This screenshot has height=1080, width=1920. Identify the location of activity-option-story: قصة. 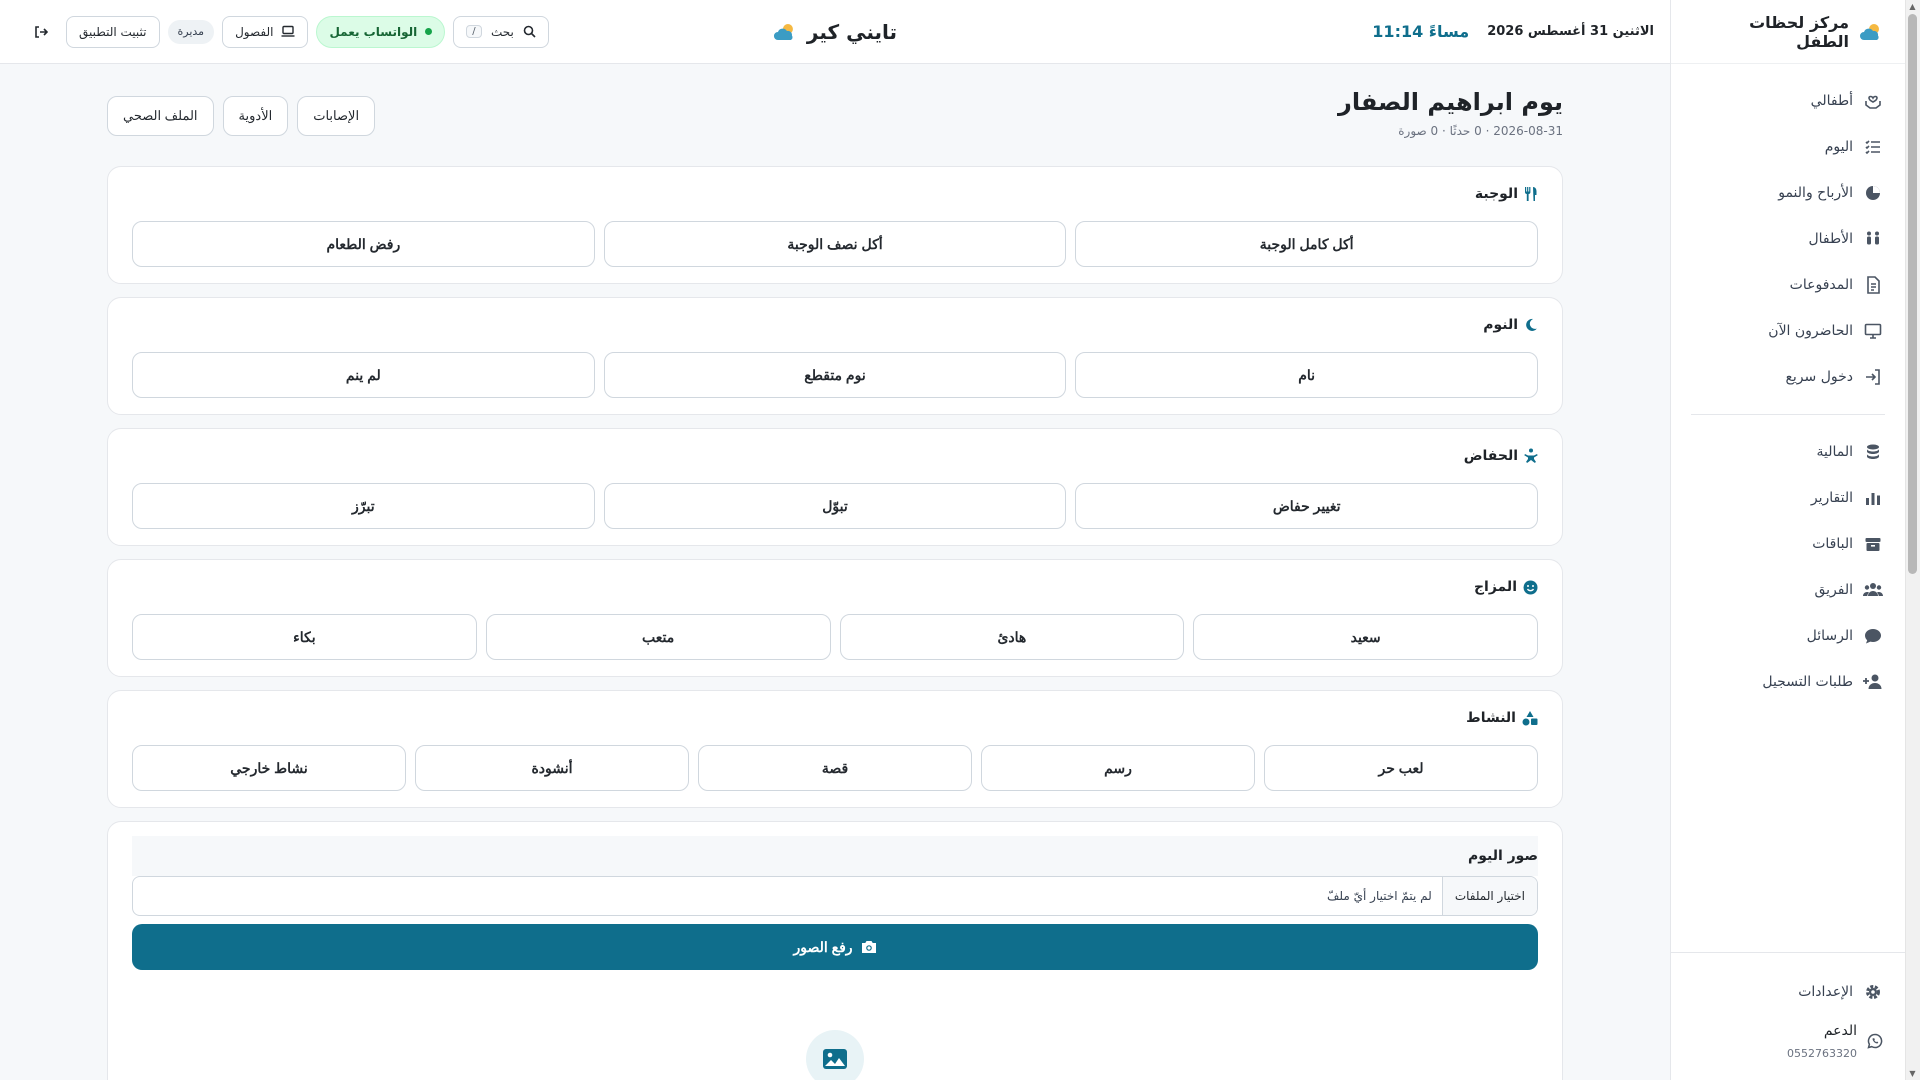
(835, 768).